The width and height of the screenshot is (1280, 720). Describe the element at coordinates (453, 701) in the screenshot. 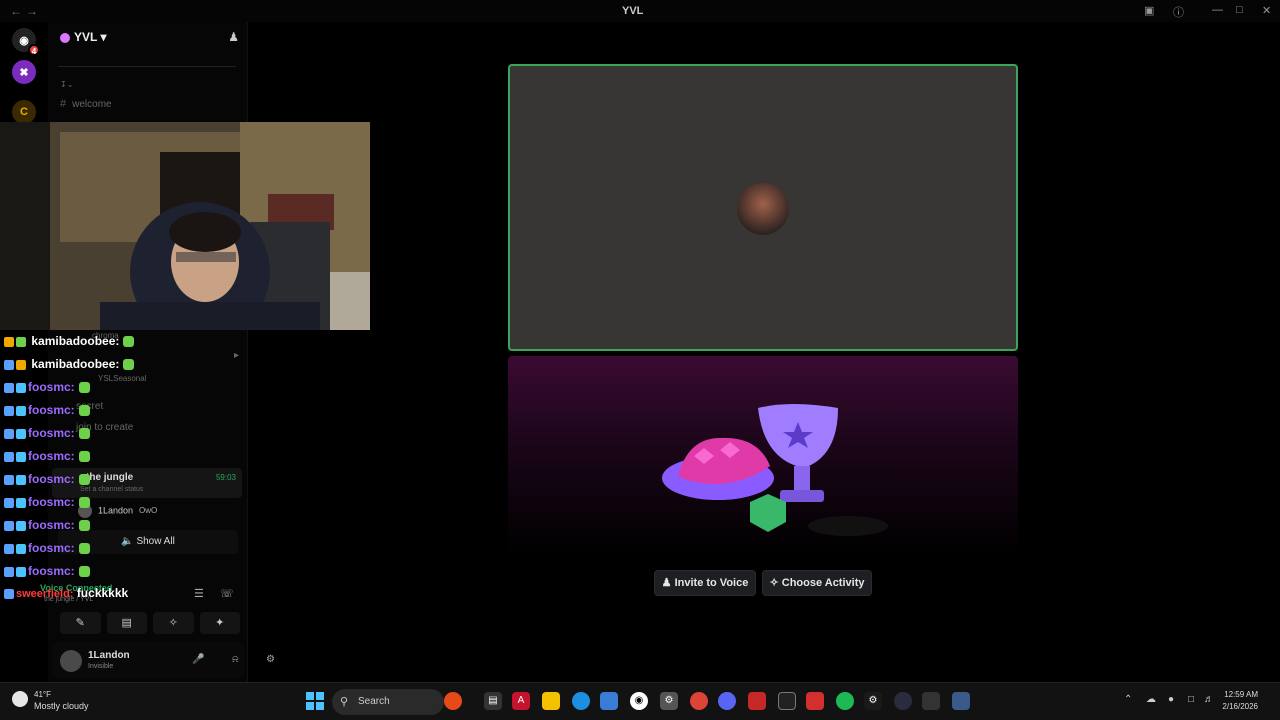

I see `search-highlight-icon` at that location.